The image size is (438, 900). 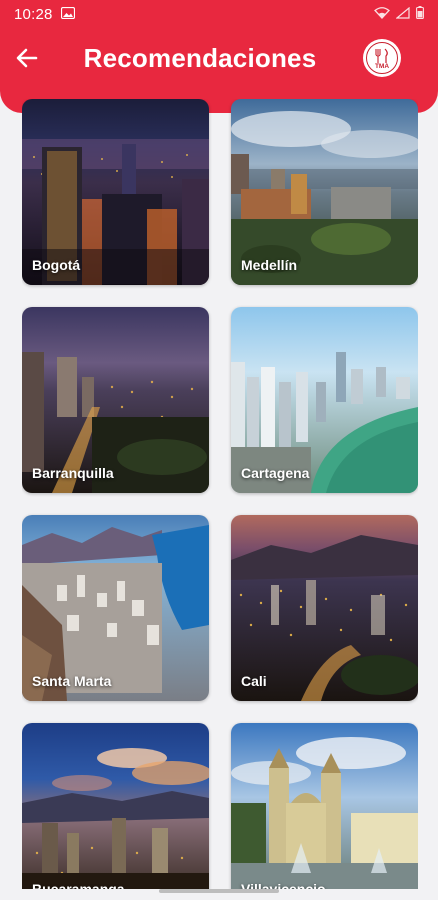 I want to click on city-label: Villavicencio, so click(x=283, y=885).